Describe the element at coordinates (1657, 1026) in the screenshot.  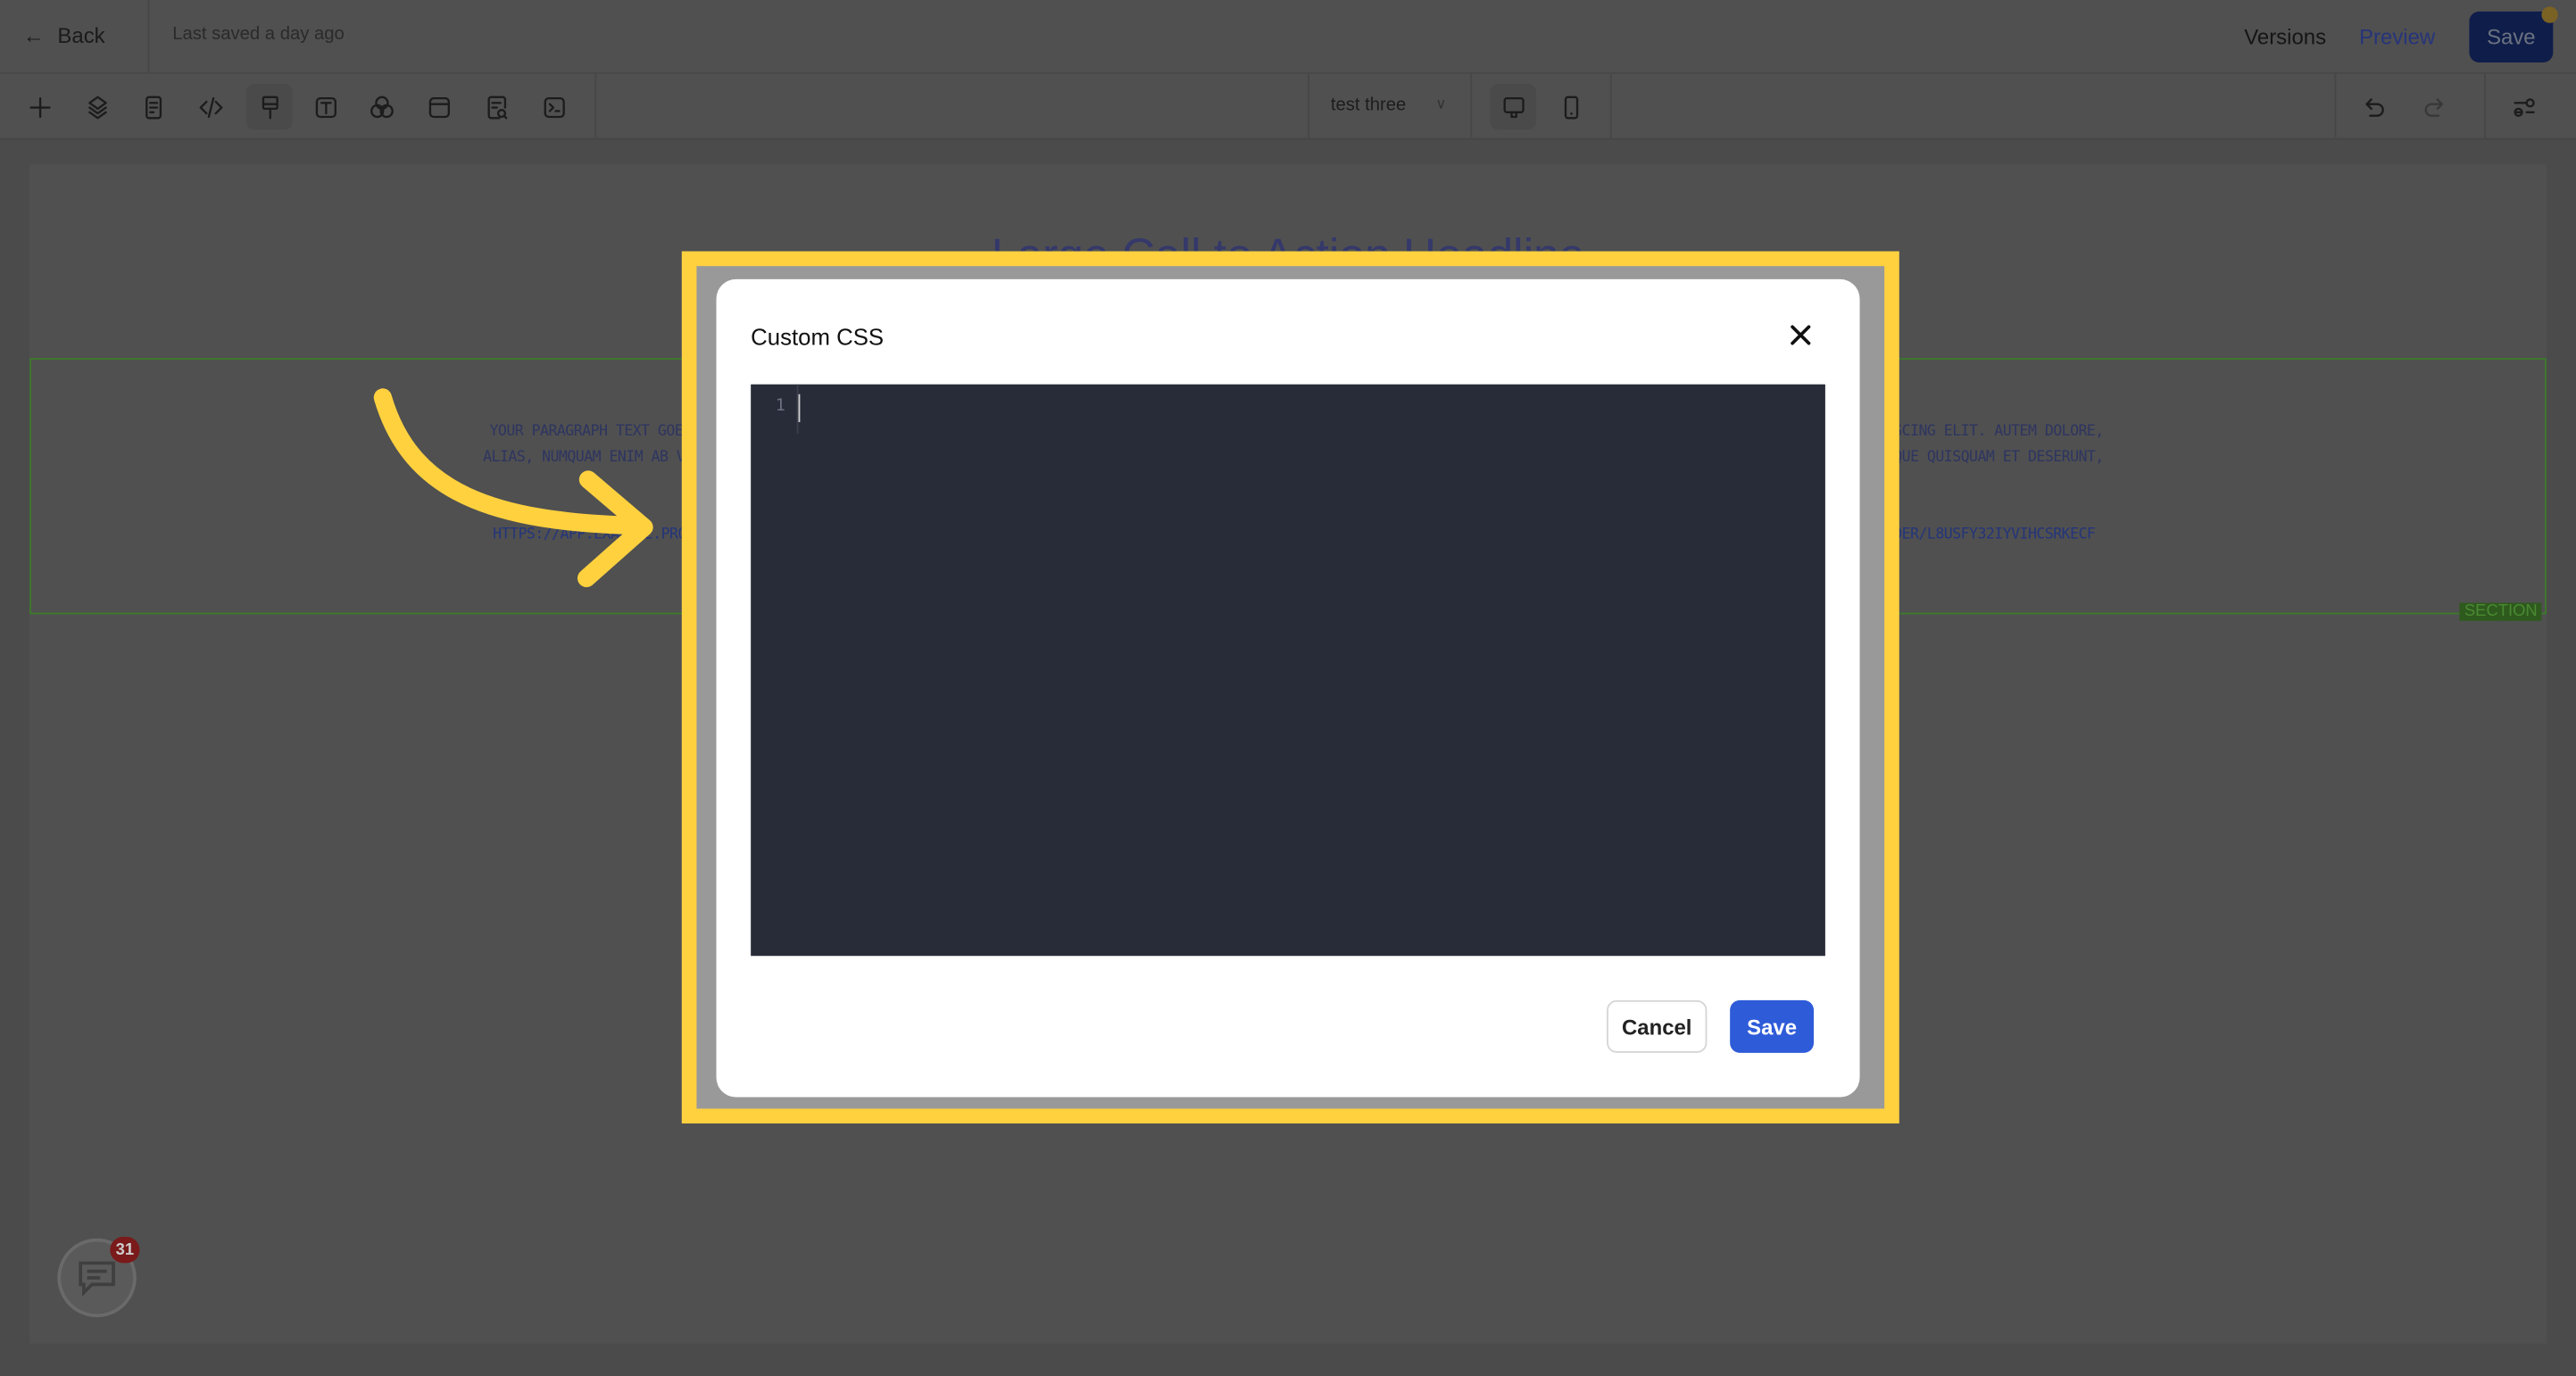
I see `cancel-button: Cancel` at that location.